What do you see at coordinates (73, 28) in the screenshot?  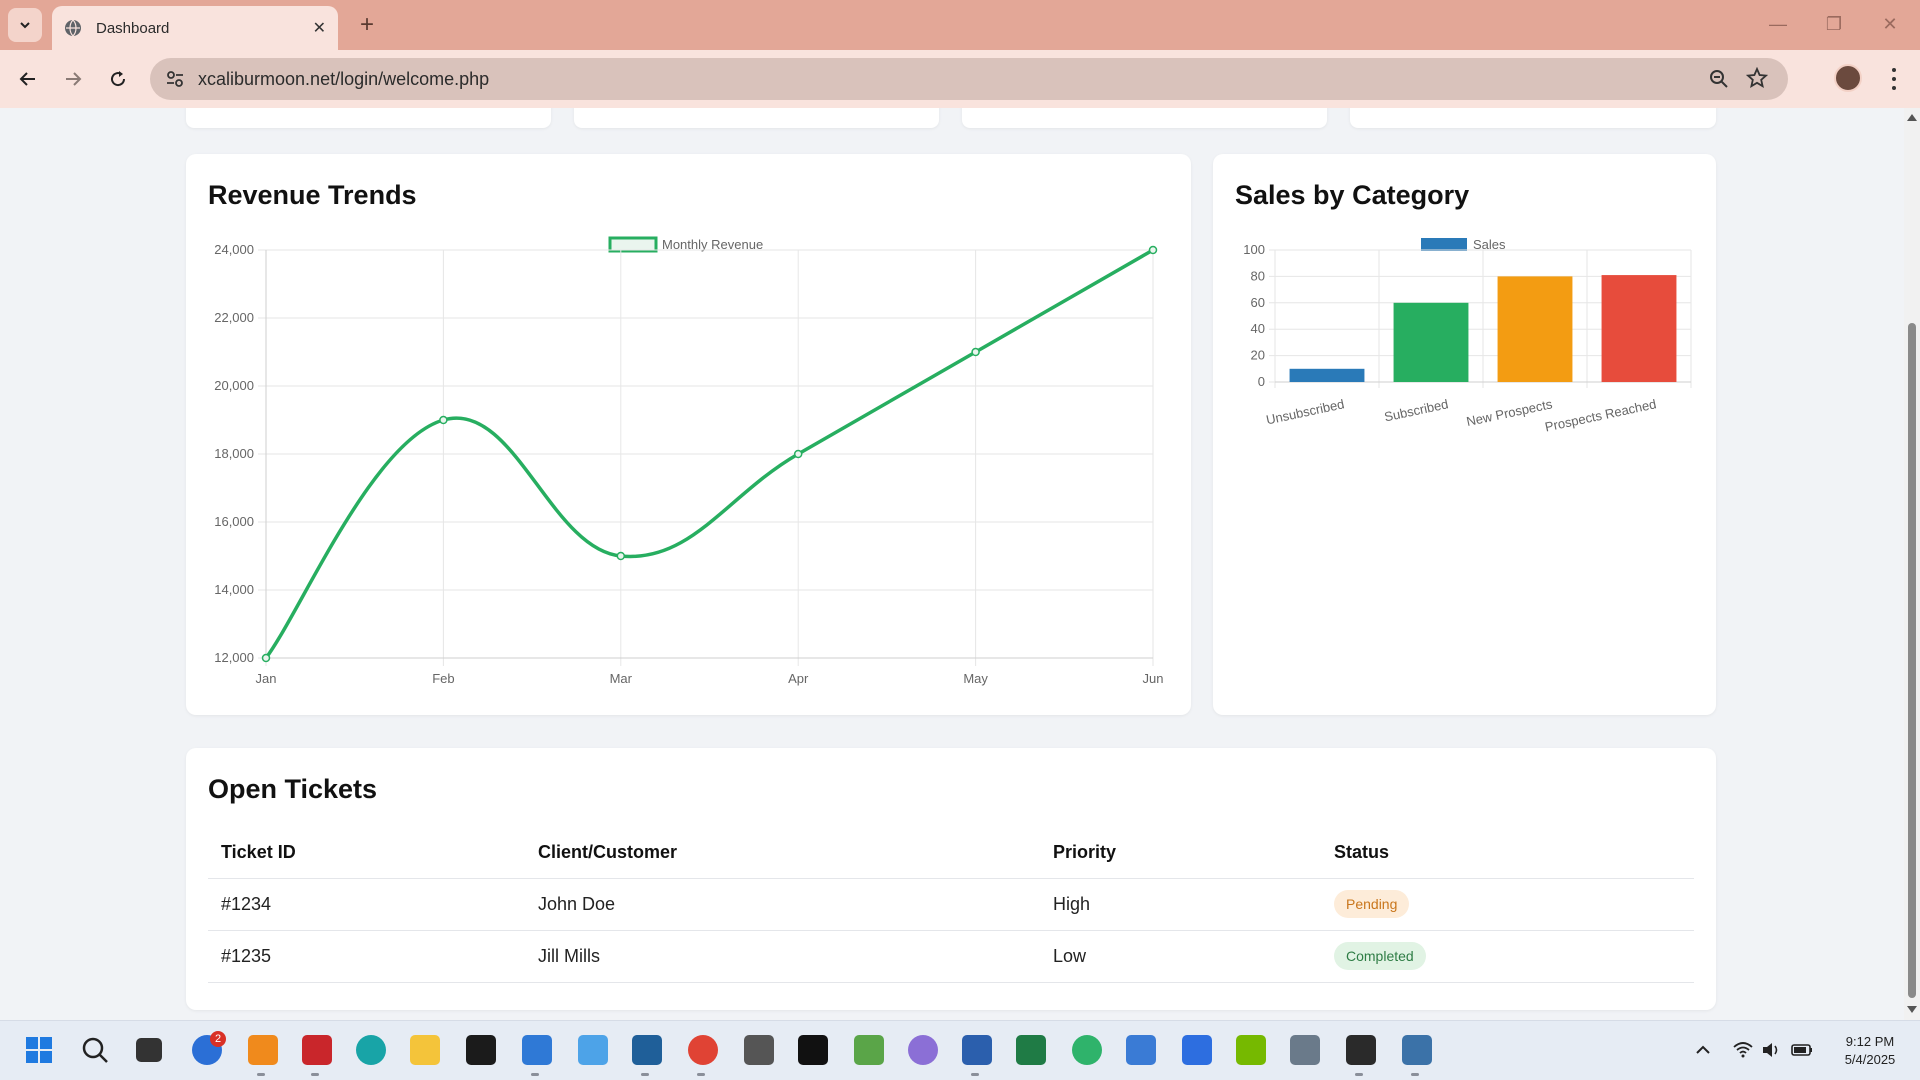 I see `globe-icon` at bounding box center [73, 28].